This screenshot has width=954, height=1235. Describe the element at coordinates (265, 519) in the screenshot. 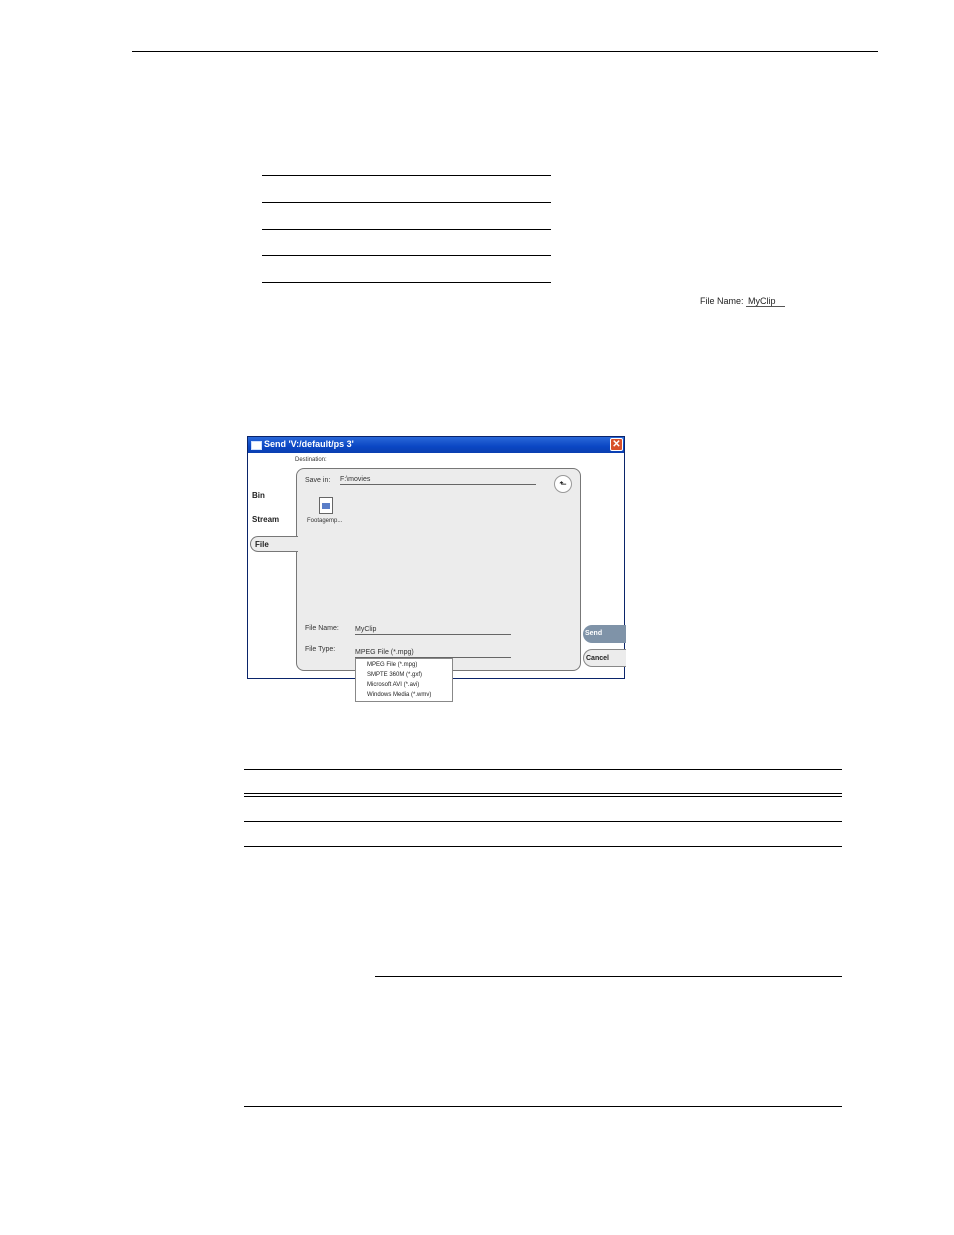

I see `tab-stream: Stream` at that location.